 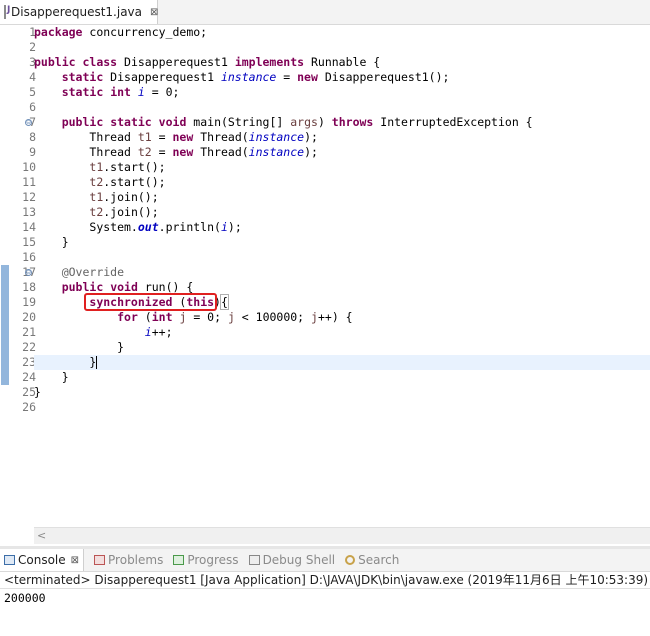 What do you see at coordinates (96, 212) in the screenshot?
I see `code-line-13: t2.join();` at bounding box center [96, 212].